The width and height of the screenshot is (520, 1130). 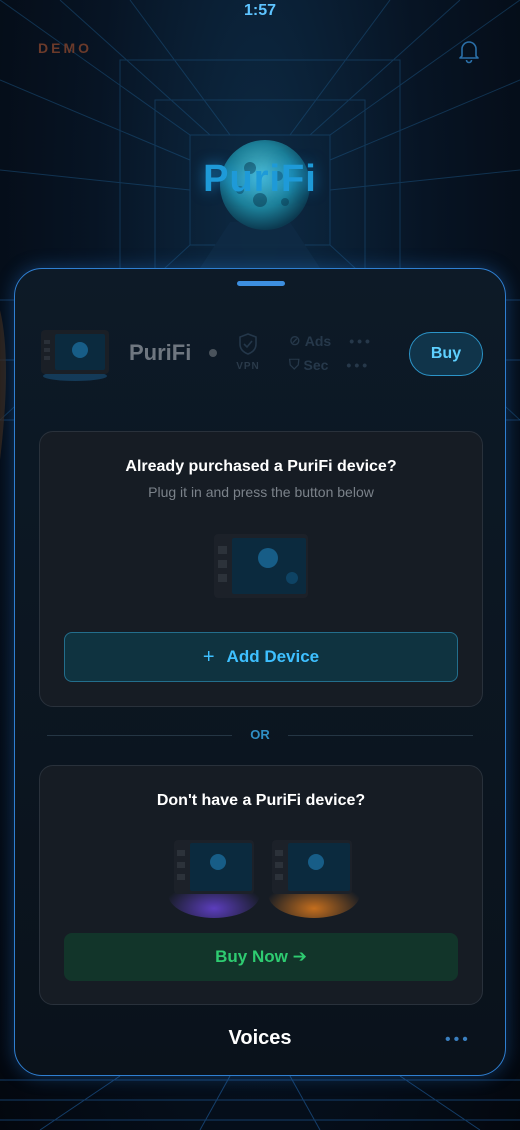 I want to click on block-icon: ⊘, so click(x=295, y=340).